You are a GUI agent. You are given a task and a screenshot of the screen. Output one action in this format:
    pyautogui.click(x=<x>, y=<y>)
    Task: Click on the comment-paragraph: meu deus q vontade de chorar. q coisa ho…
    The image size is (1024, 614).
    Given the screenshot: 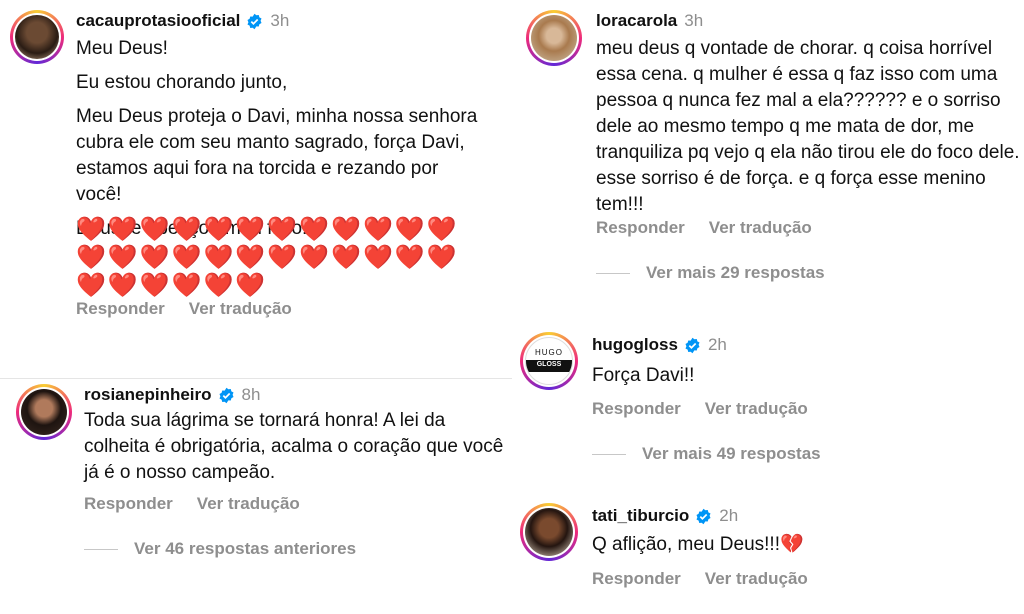 What is the action you would take?
    pyautogui.click(x=808, y=126)
    